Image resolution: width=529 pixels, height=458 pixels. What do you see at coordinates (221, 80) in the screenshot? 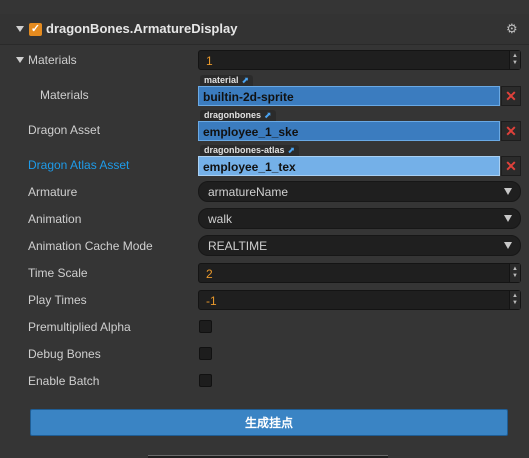
I see `material-type-text: material` at bounding box center [221, 80].